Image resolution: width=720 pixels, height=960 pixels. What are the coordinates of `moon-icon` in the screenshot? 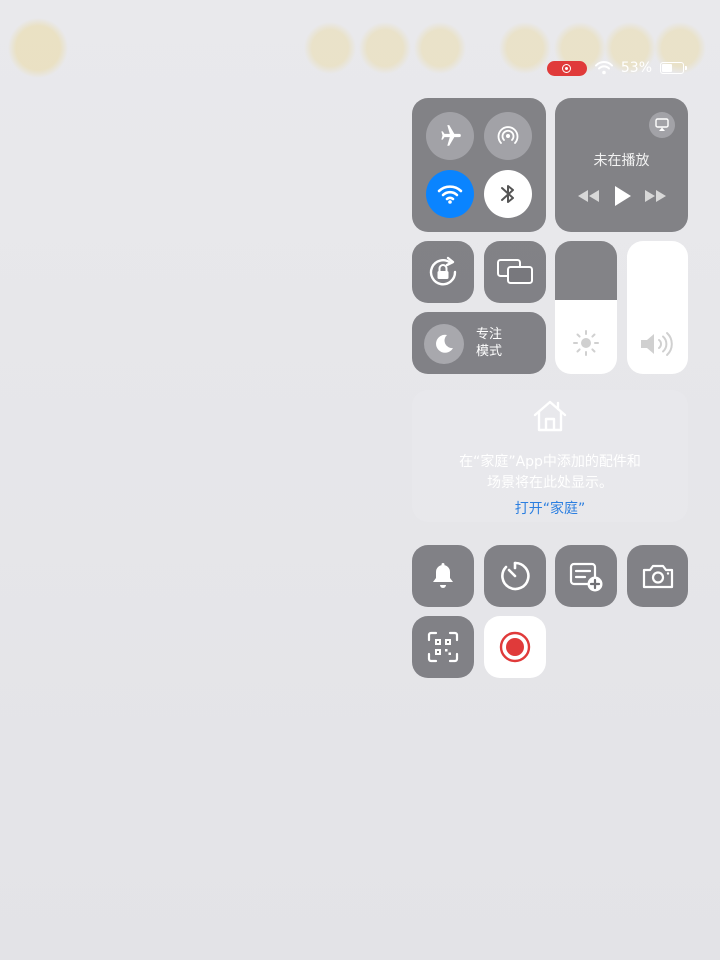 It's located at (444, 343).